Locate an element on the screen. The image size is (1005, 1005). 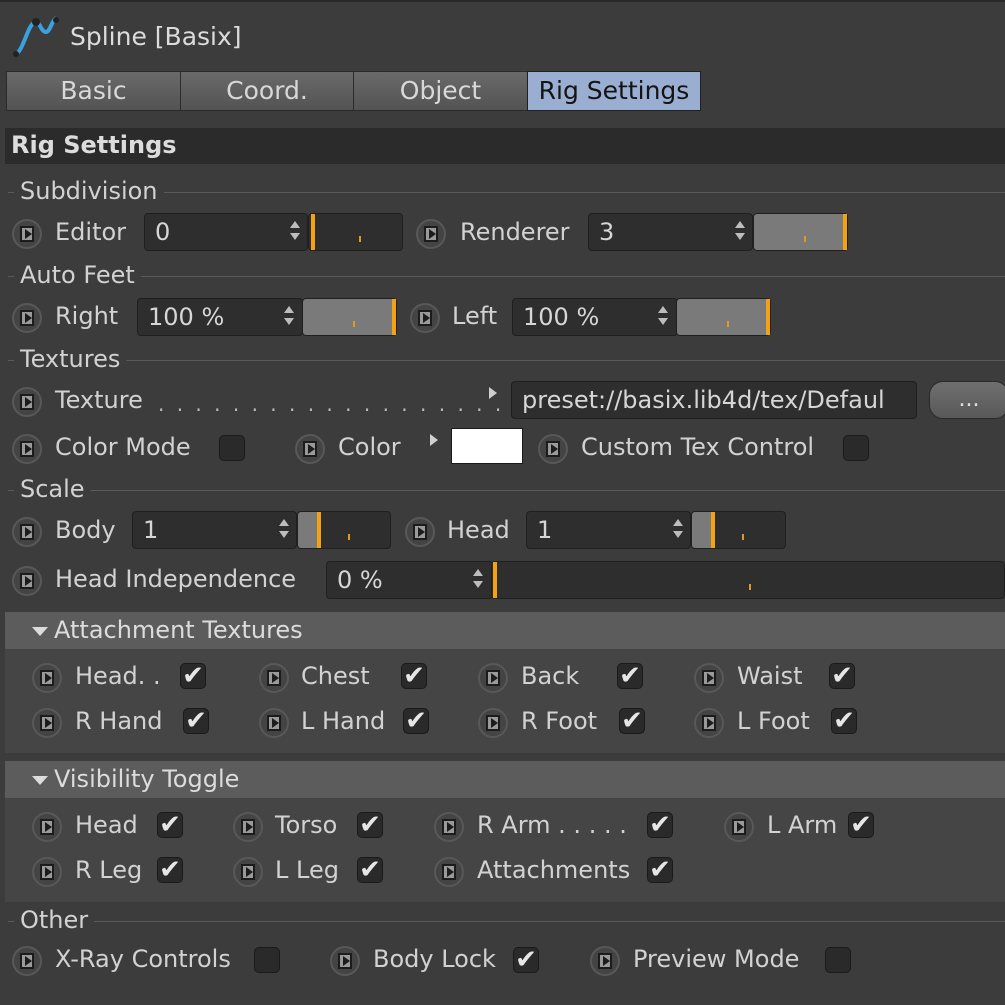
visibility-r-leg-checkbox: ✔ is located at coordinates (170, 870).